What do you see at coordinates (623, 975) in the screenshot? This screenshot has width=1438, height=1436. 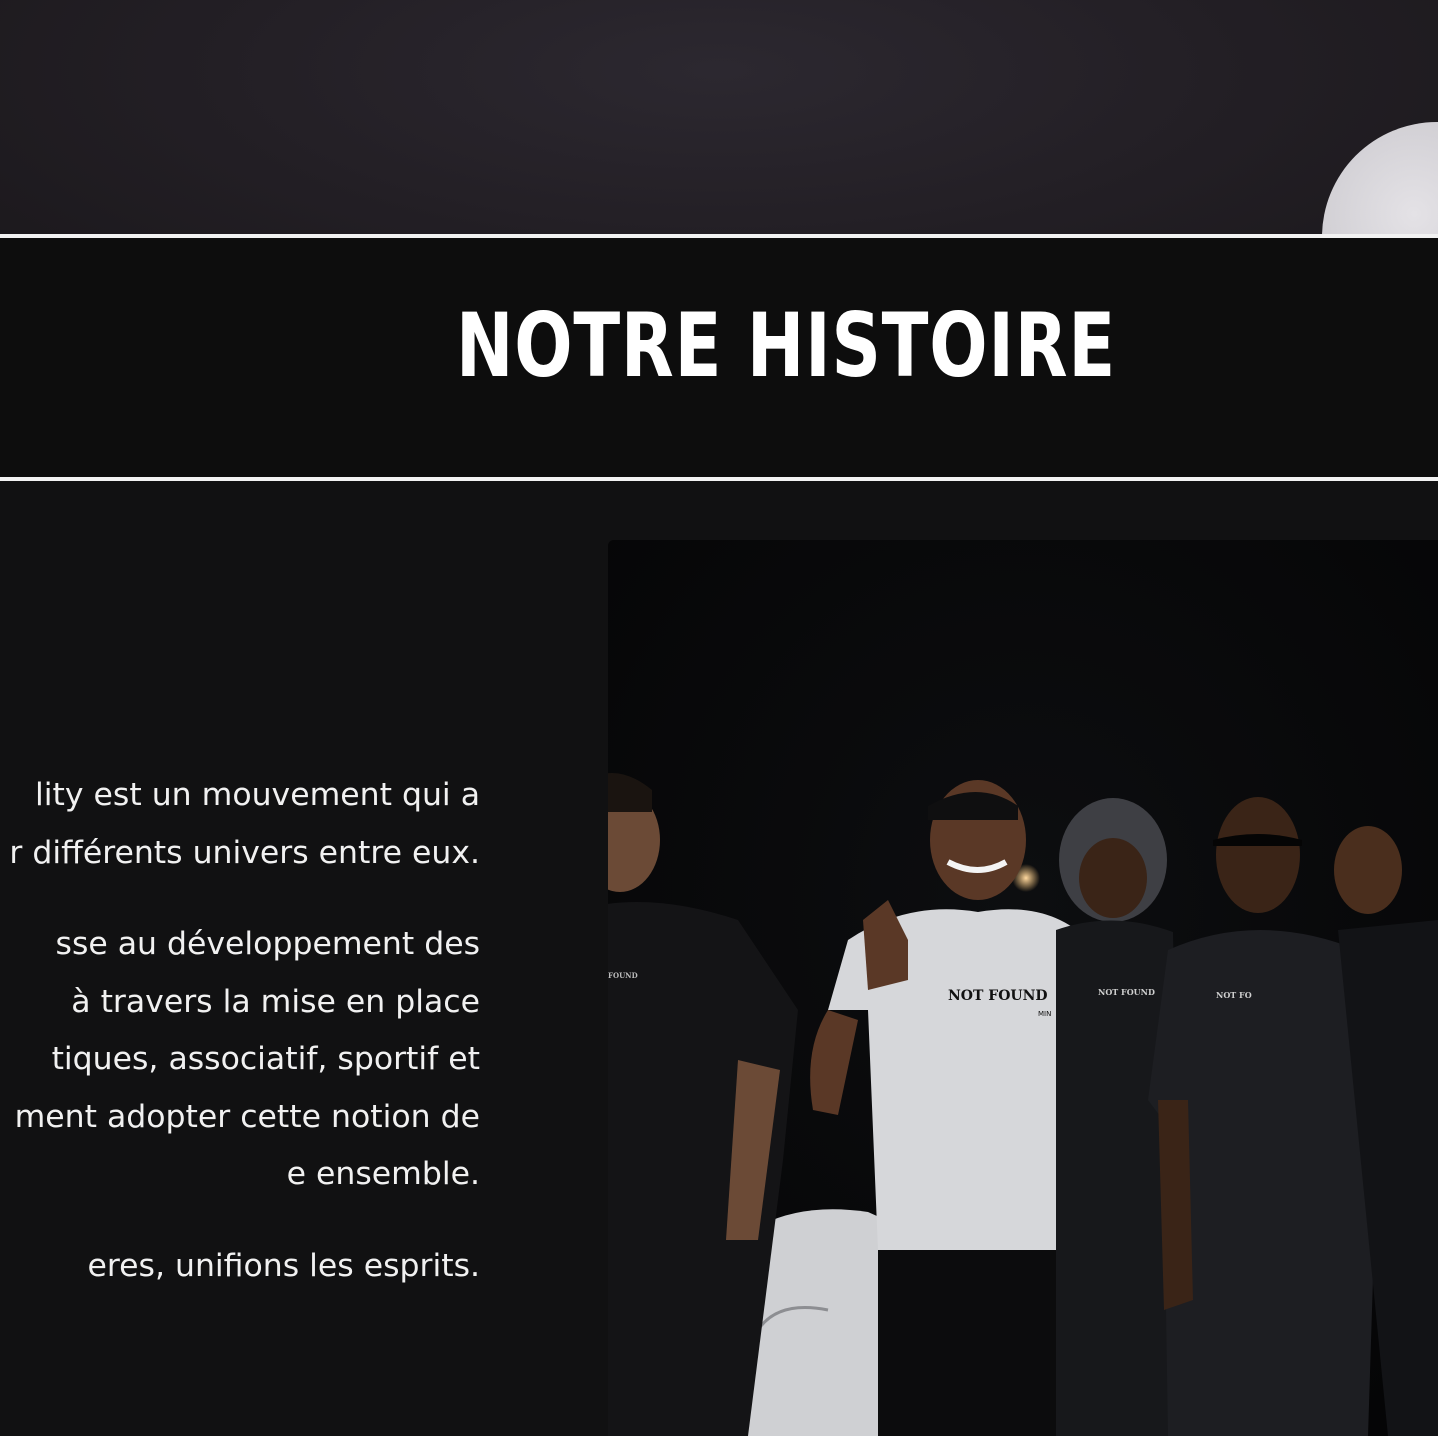 I see `shirt-print-left: FOUND` at bounding box center [623, 975].